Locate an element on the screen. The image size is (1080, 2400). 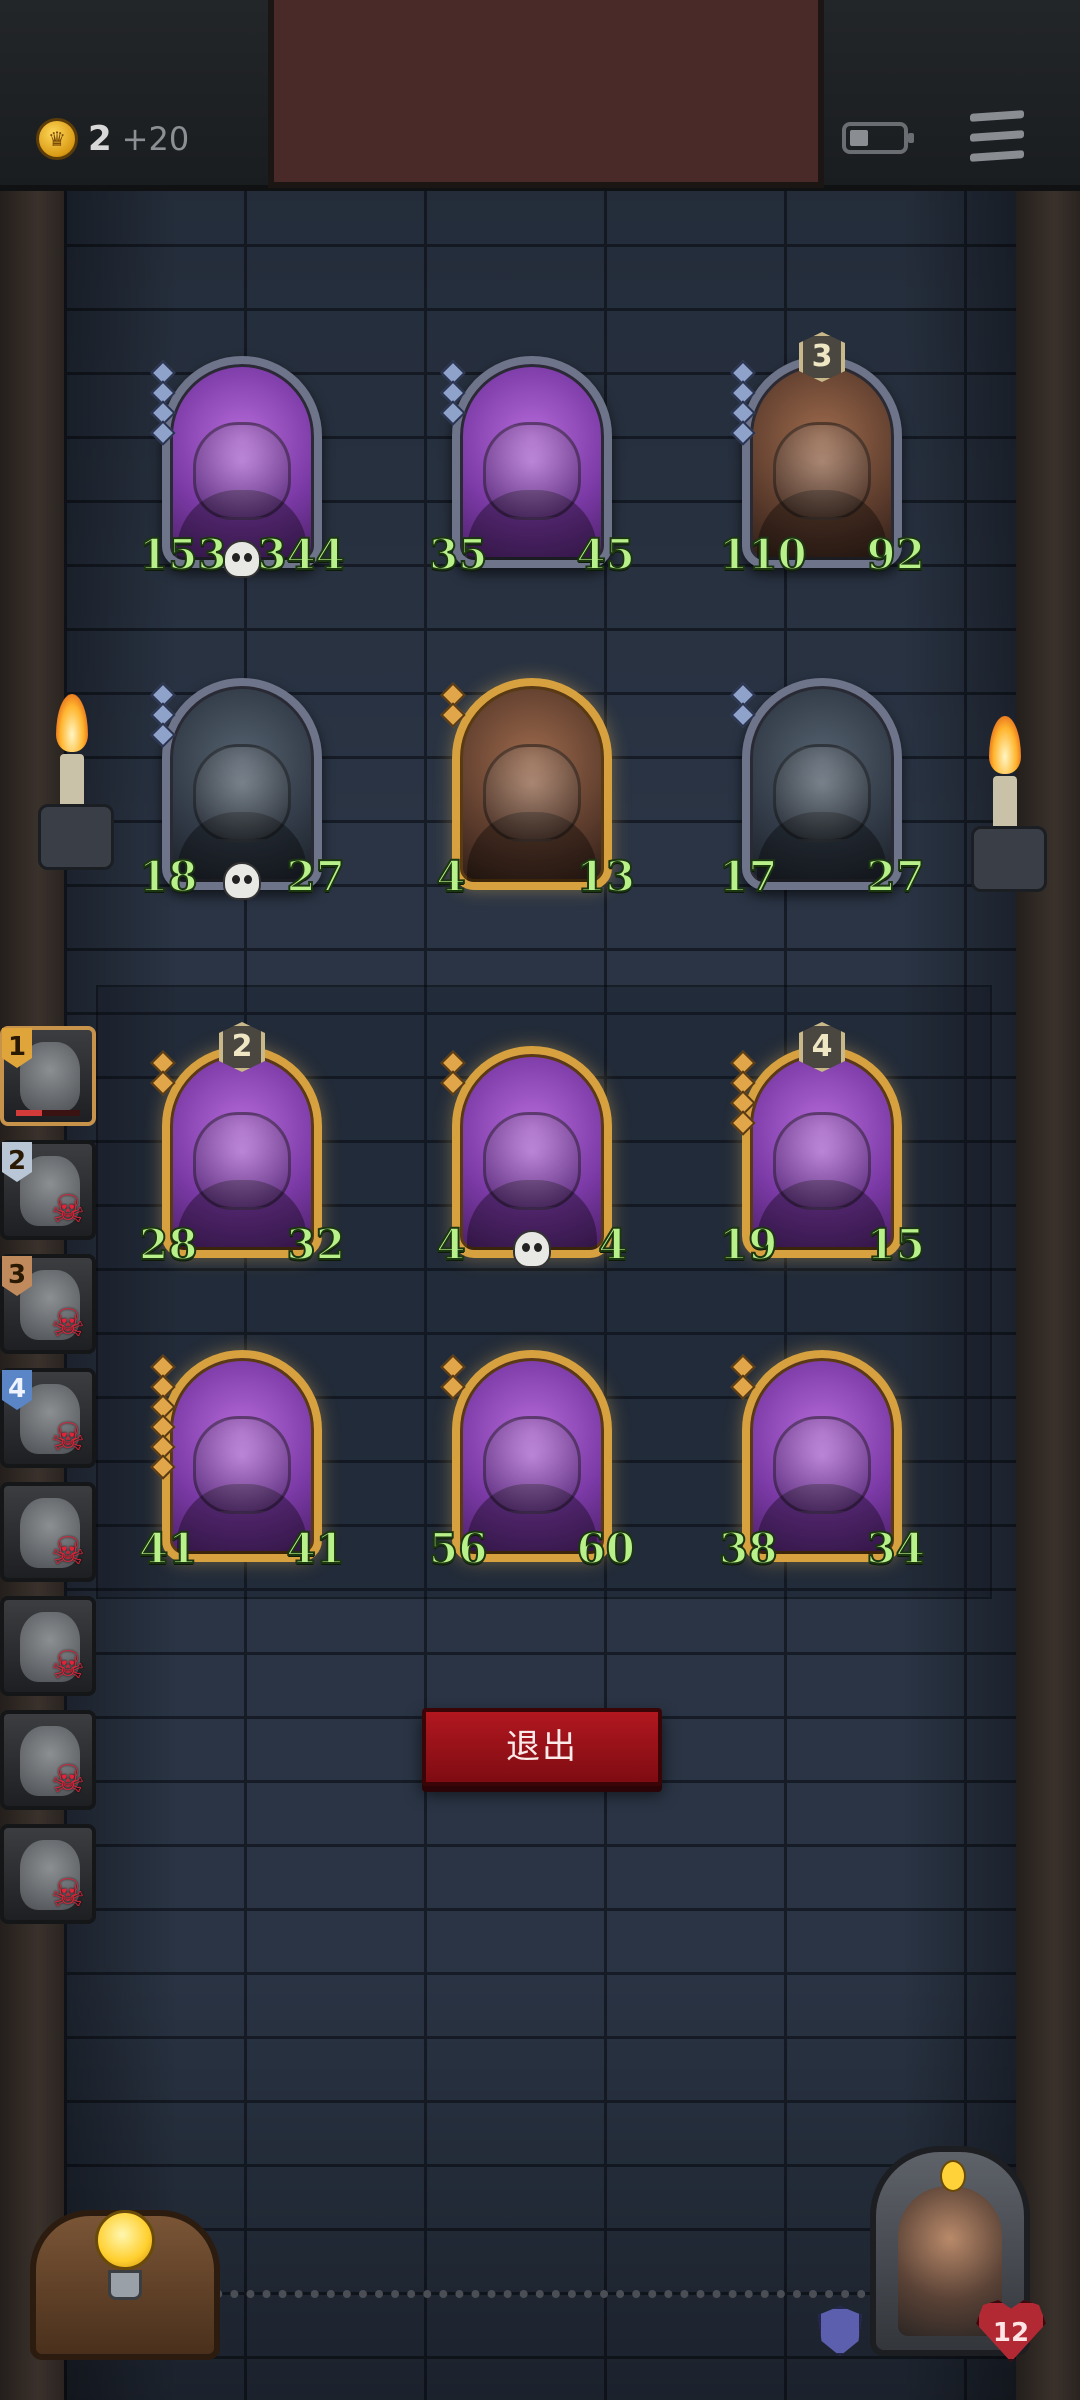
light-bulb-icon is located at coordinates (125, 2255).